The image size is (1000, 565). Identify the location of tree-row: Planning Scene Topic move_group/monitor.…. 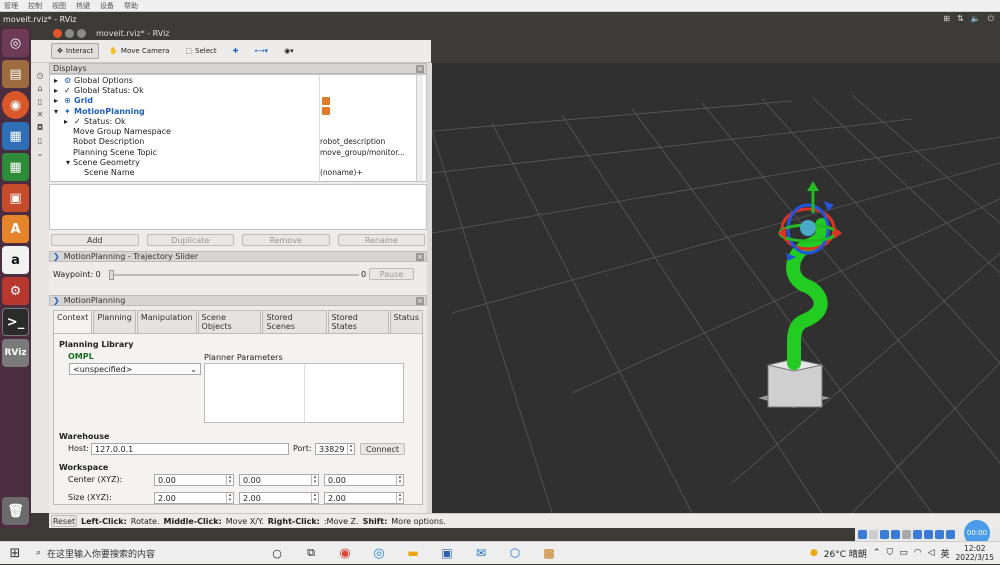
(238, 152).